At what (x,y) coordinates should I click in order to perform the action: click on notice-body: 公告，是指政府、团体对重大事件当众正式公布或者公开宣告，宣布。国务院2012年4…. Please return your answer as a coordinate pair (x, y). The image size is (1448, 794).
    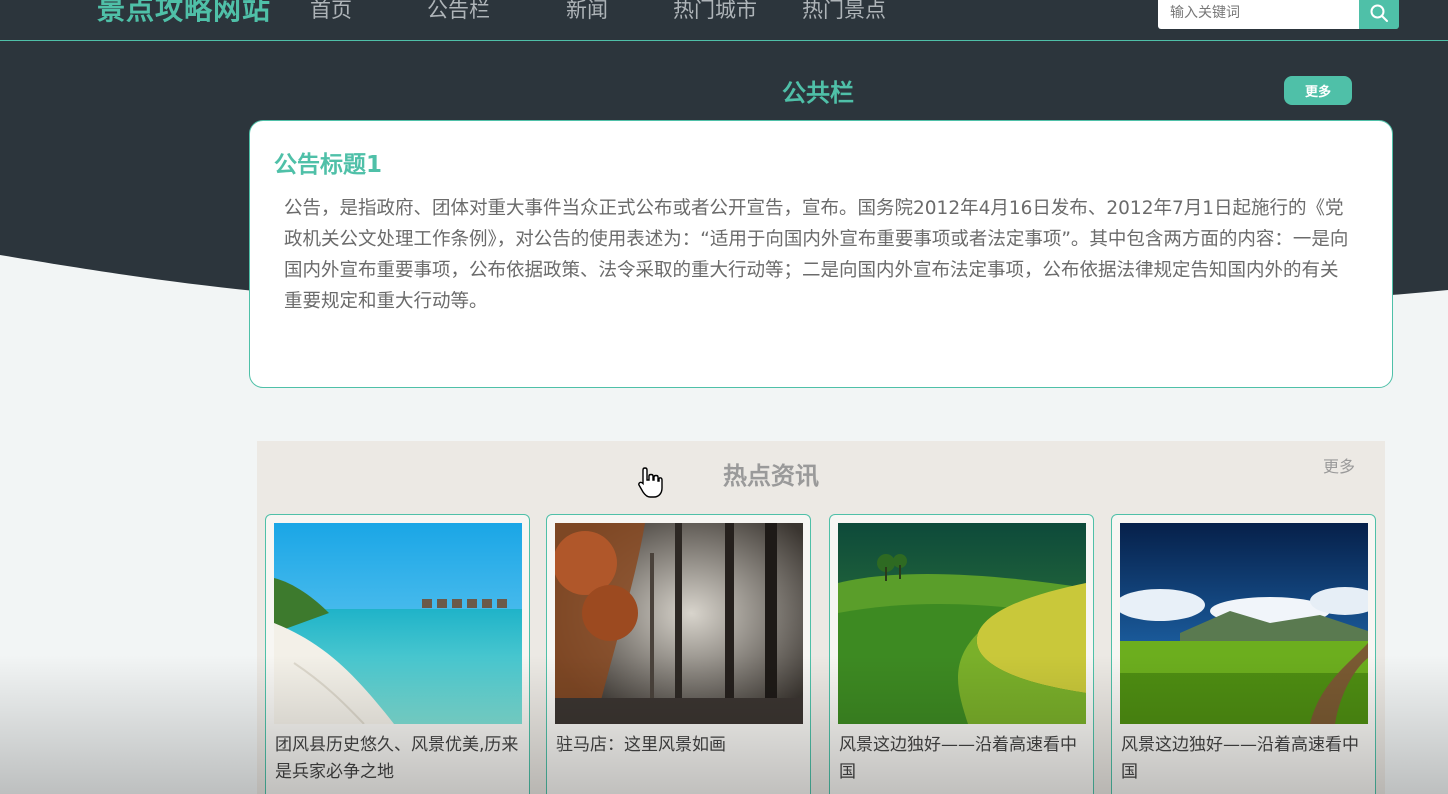
    Looking at the image, I should click on (816, 255).